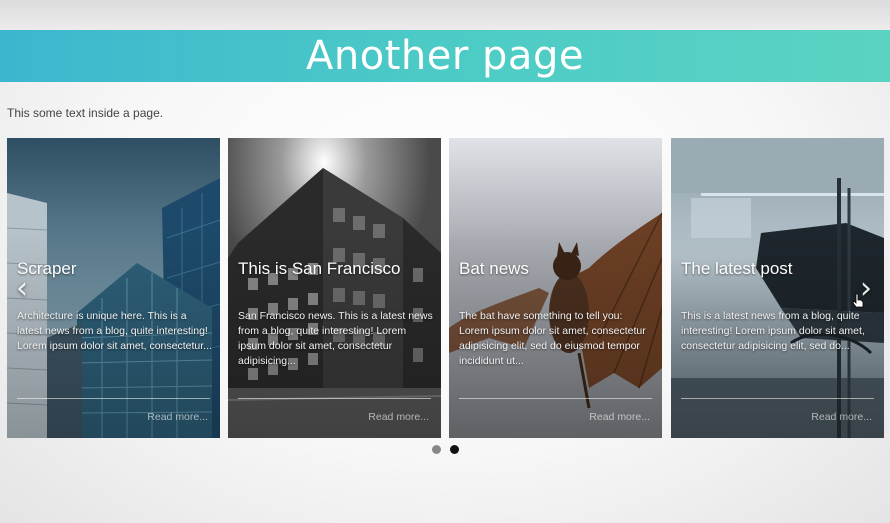 This screenshot has height=523, width=890. I want to click on intro-text: This some text inside a page., so click(85, 113).